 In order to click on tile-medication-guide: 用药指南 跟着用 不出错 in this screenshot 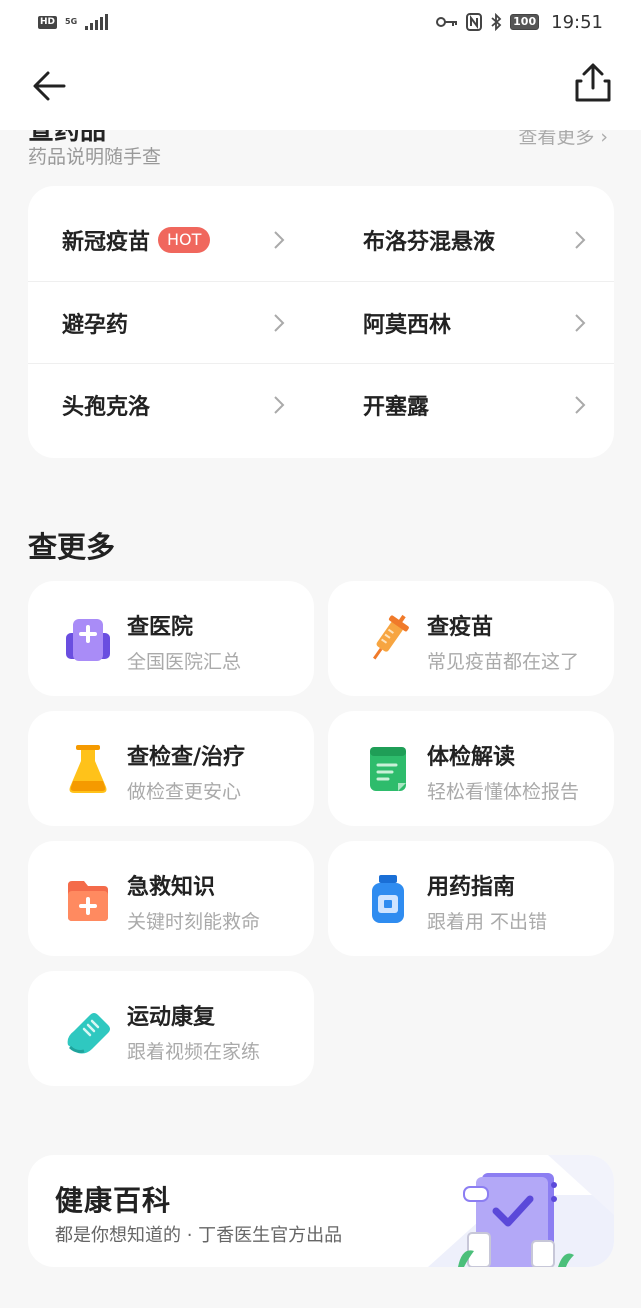, I will do `click(471, 898)`.